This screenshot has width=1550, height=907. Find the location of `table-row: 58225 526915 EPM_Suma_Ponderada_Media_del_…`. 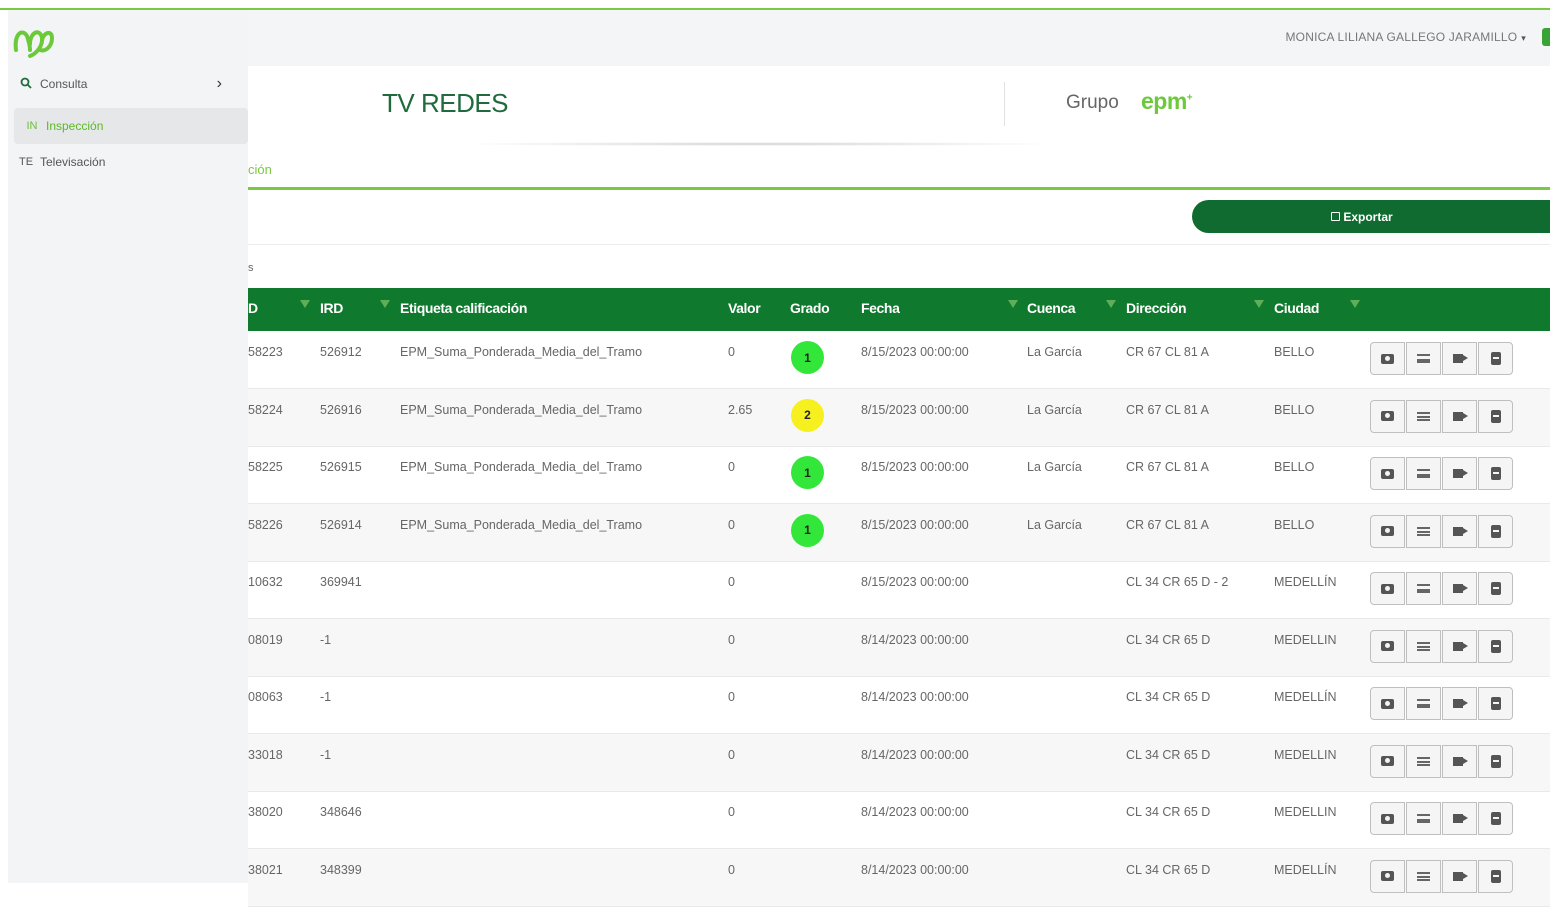

table-row: 58225 526915 EPM_Suma_Ponderada_Media_del_… is located at coordinates (899, 475).